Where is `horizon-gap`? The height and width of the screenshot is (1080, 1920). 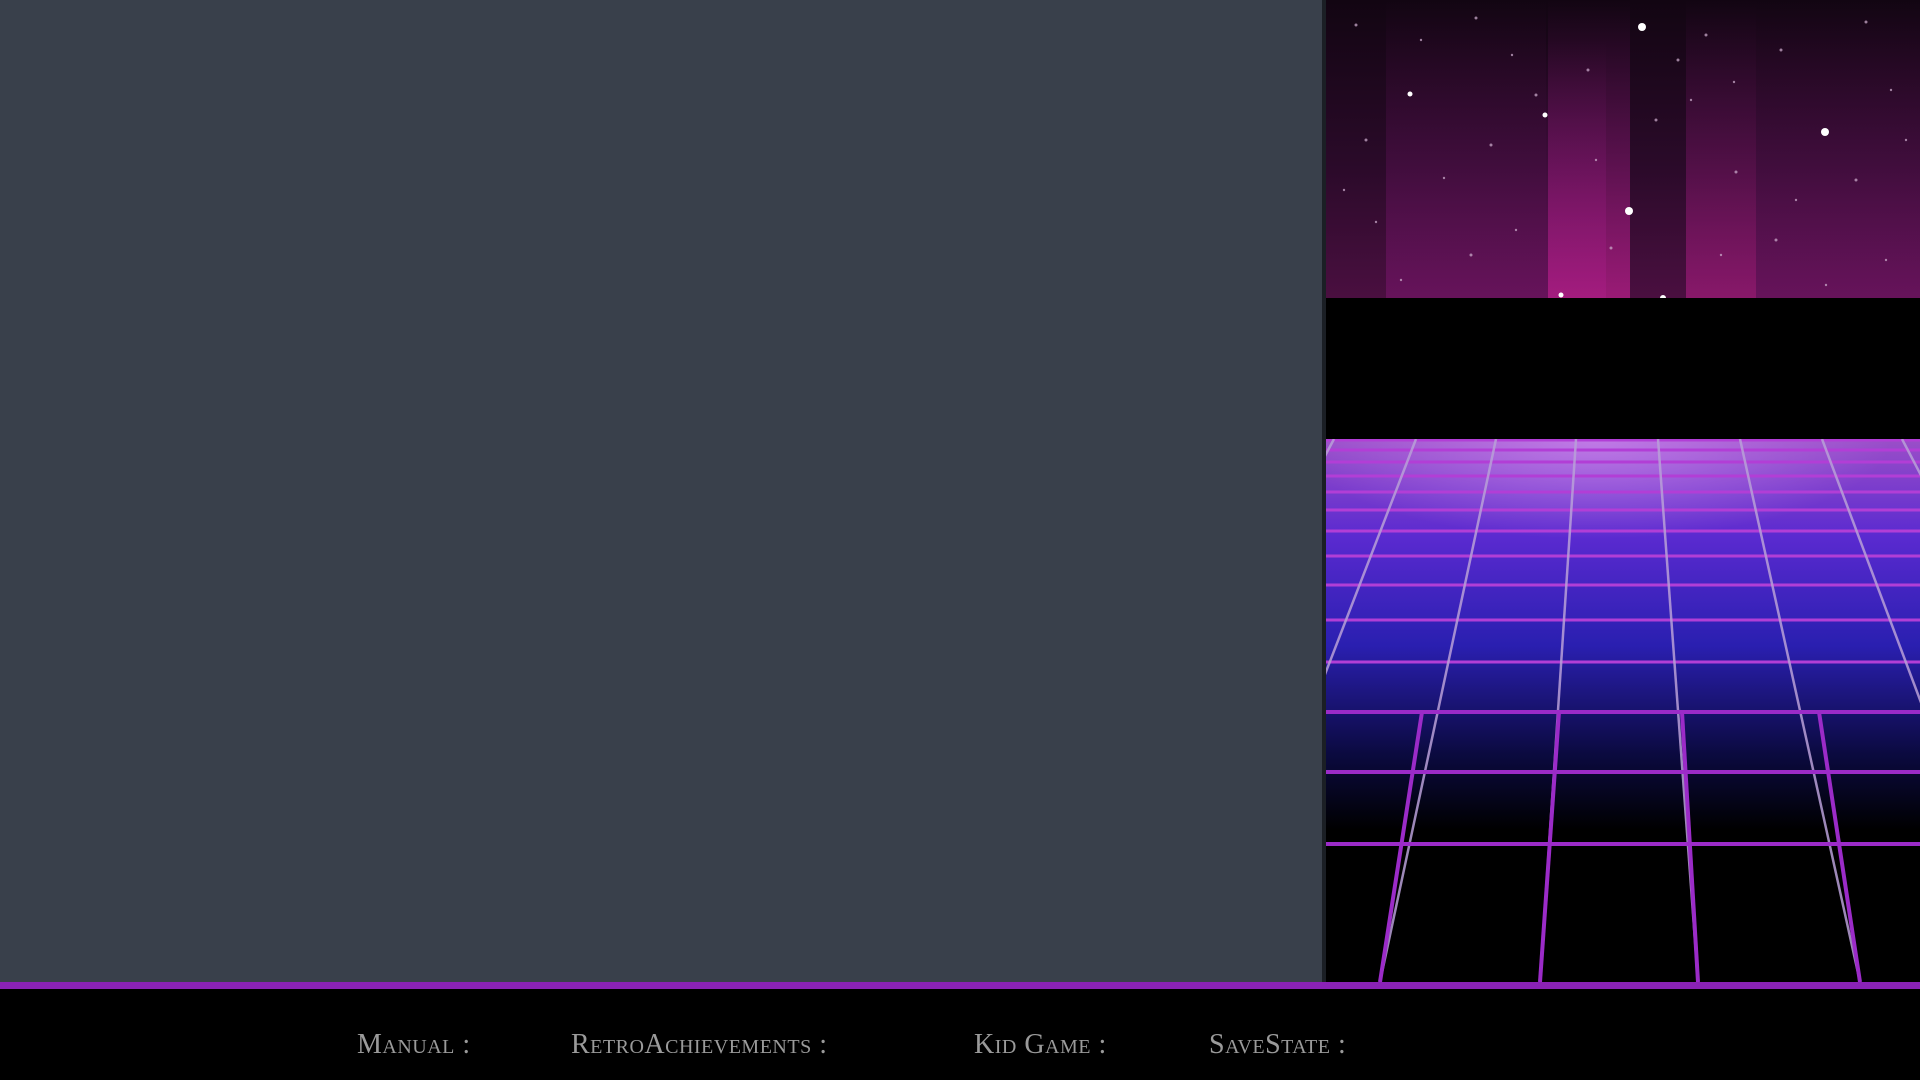
horizon-gap is located at coordinates (1623, 368).